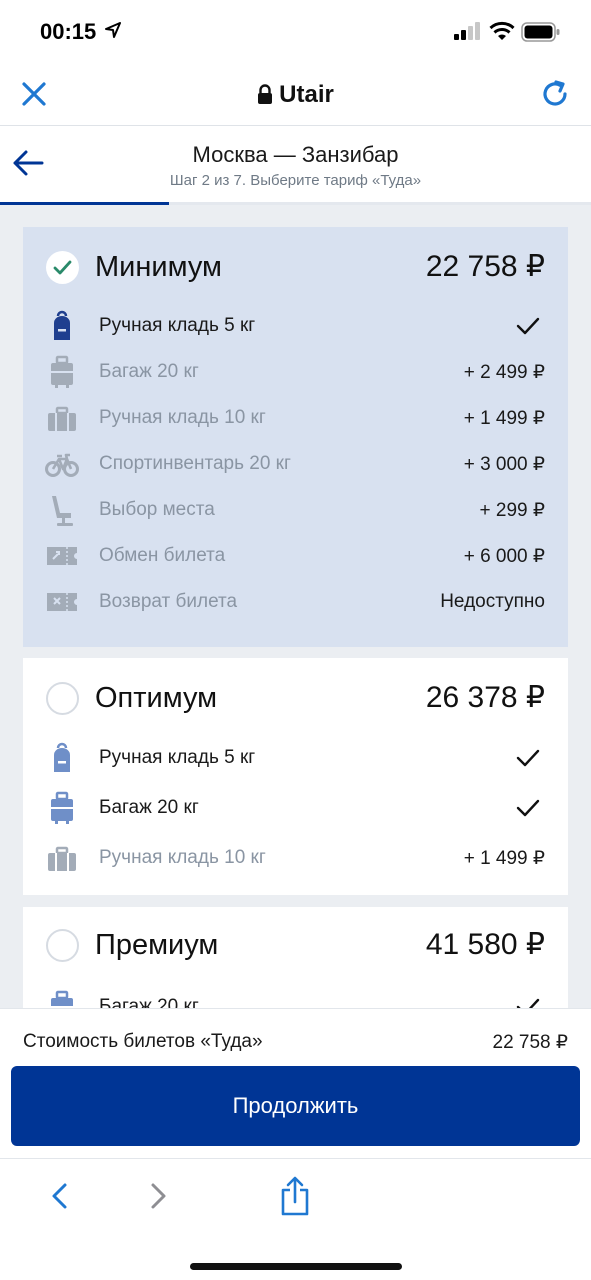  I want to click on feature-label: Выбор места, so click(157, 509).